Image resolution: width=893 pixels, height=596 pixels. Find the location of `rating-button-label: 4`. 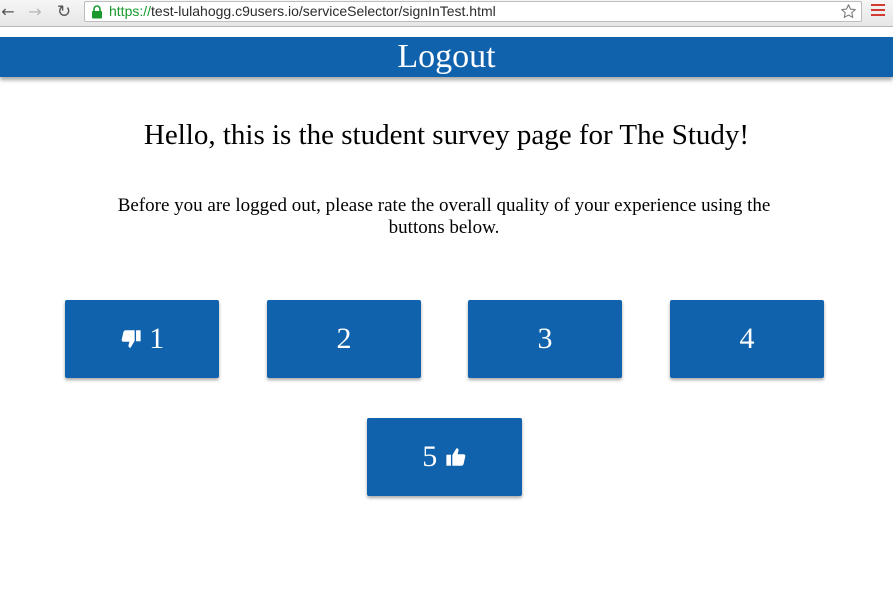

rating-button-label: 4 is located at coordinates (747, 338).